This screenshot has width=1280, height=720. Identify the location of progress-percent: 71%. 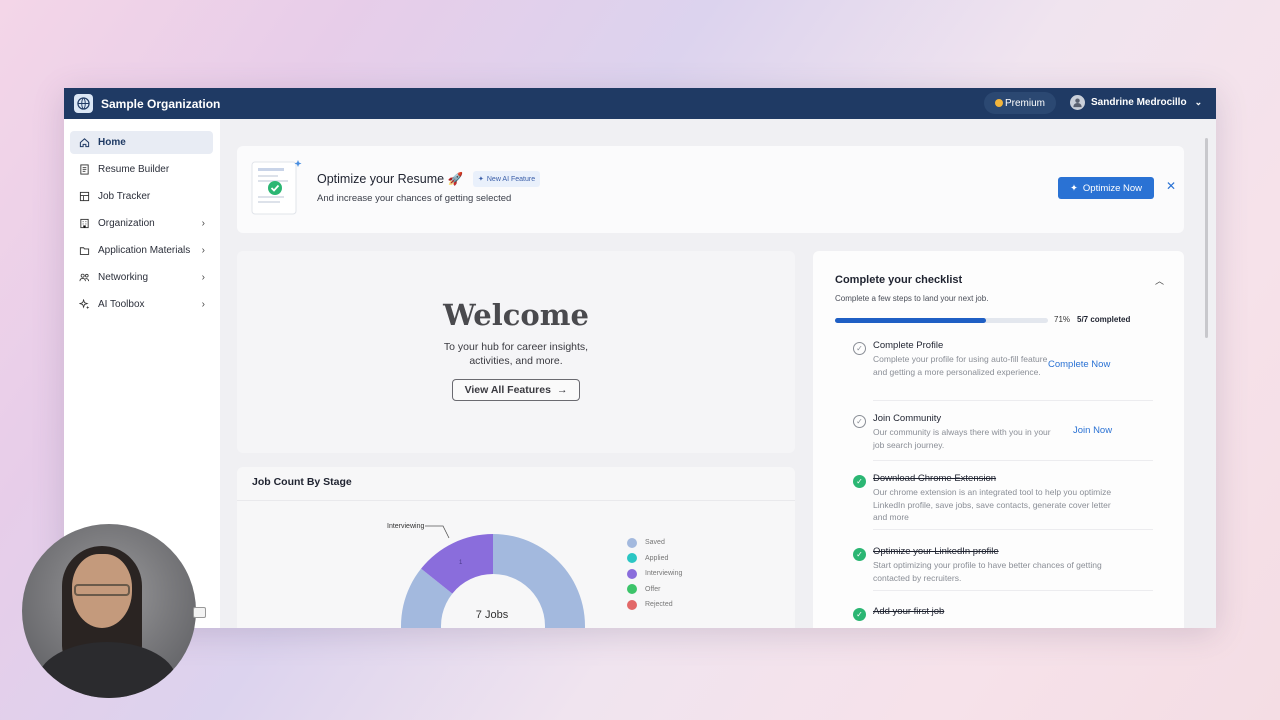
(1062, 319).